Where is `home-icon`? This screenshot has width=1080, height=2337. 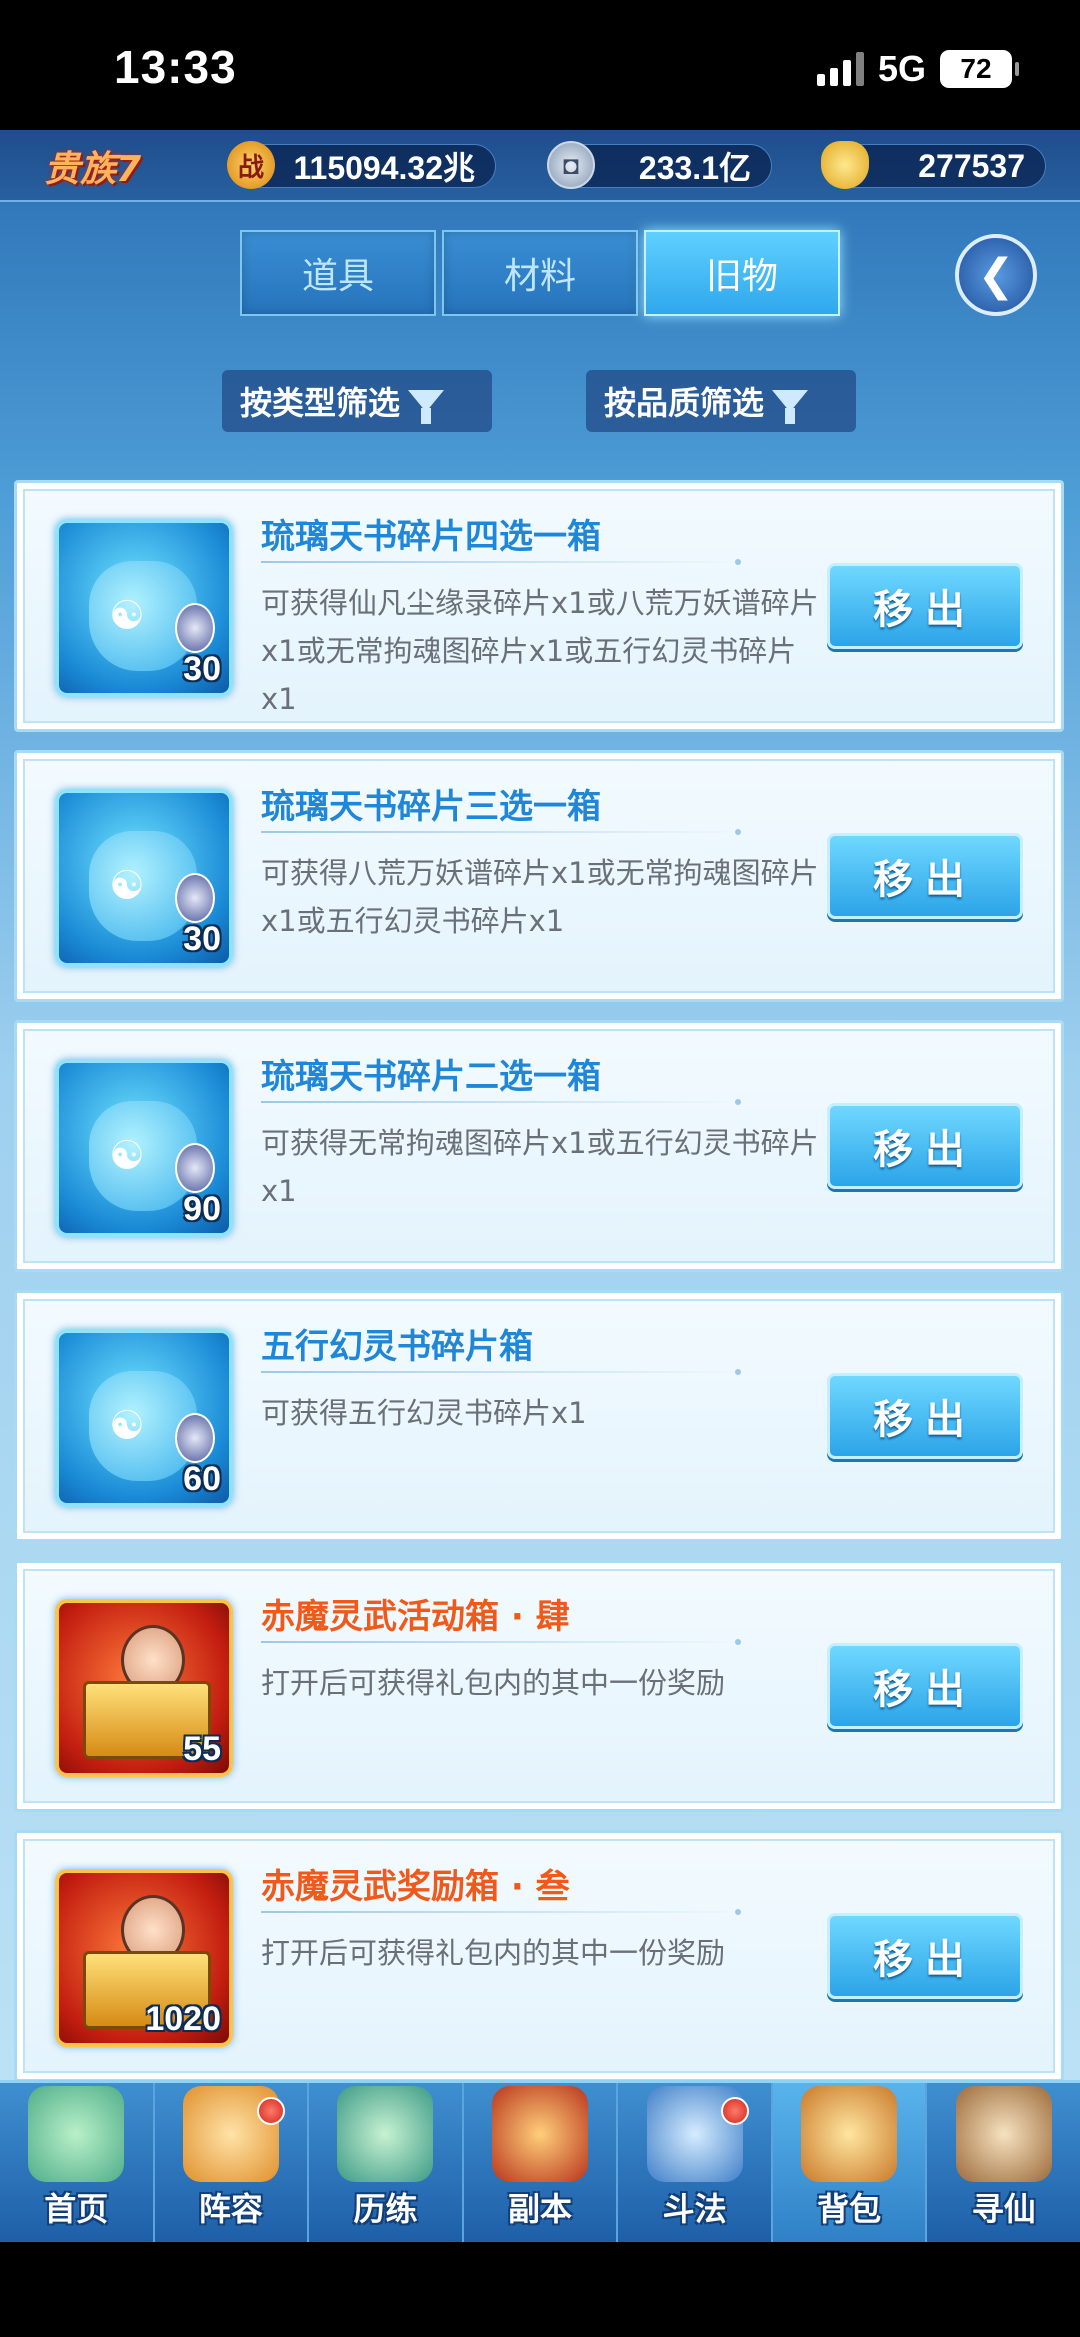
home-icon is located at coordinates (76, 2134).